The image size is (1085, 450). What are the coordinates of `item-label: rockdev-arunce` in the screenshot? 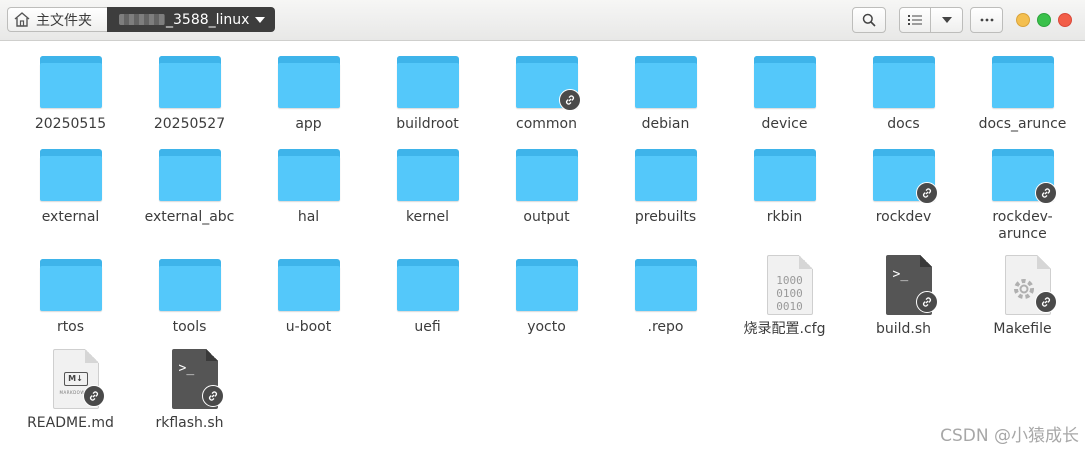 It's located at (1022, 225).